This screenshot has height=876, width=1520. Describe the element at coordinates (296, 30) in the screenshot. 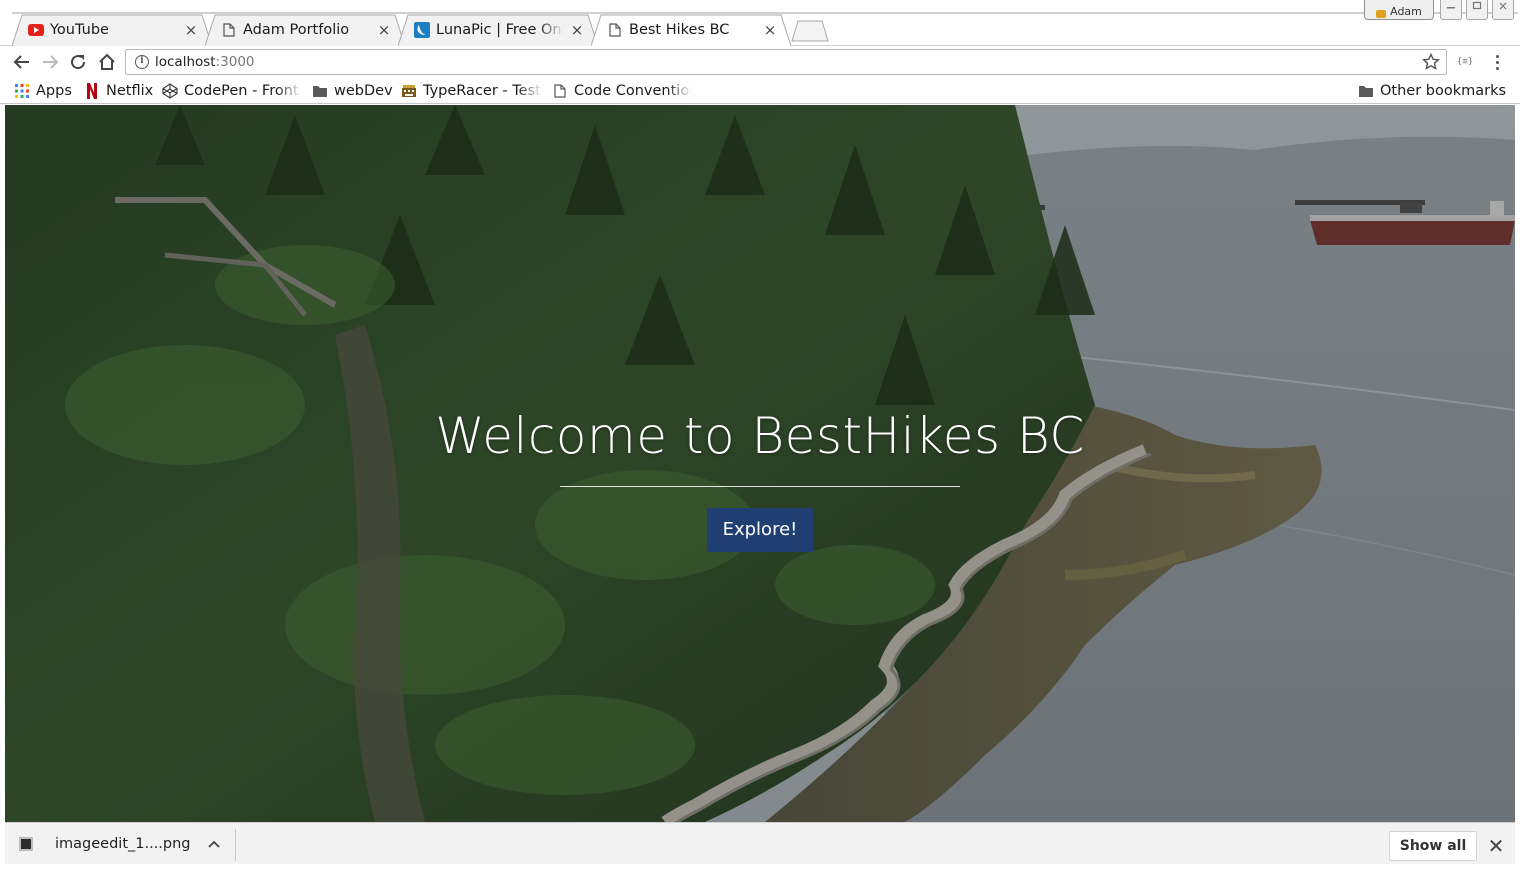

I see `tab-title: Adam Portfolio` at that location.